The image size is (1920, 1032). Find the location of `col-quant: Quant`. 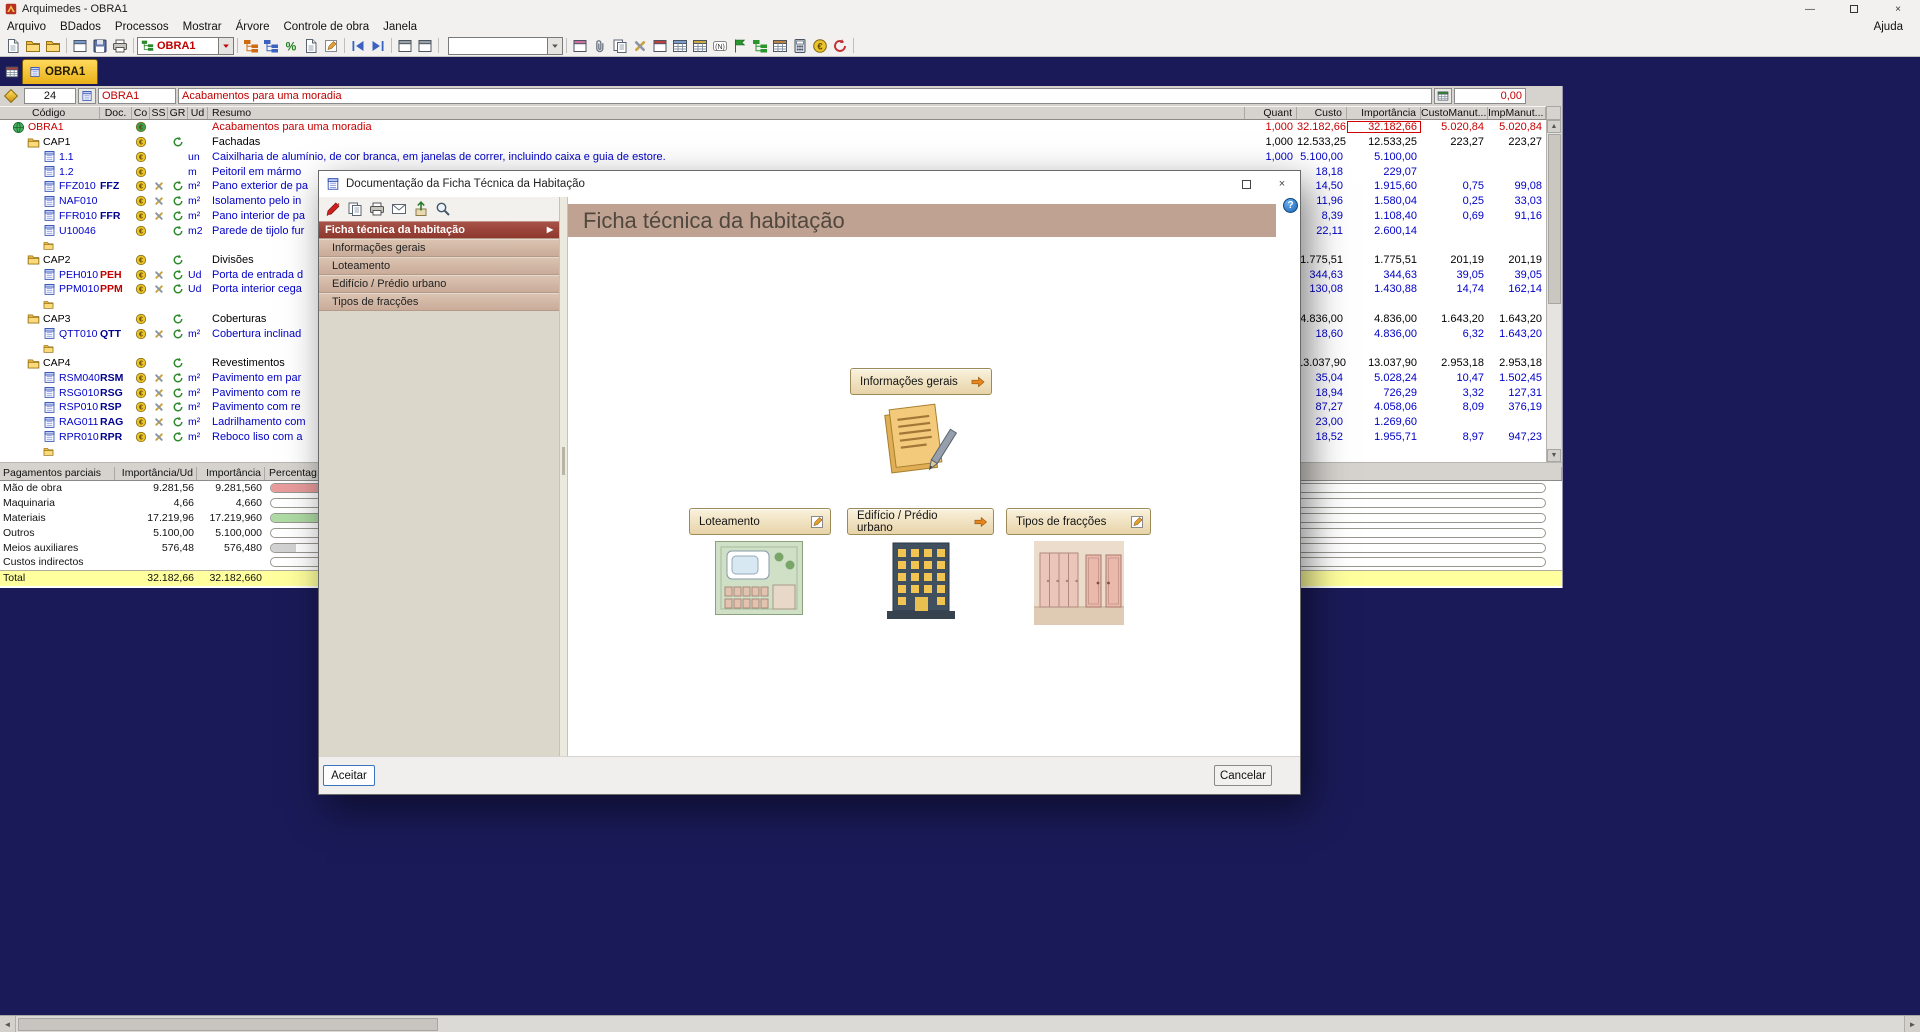

col-quant: Quant is located at coordinates (1271, 113).